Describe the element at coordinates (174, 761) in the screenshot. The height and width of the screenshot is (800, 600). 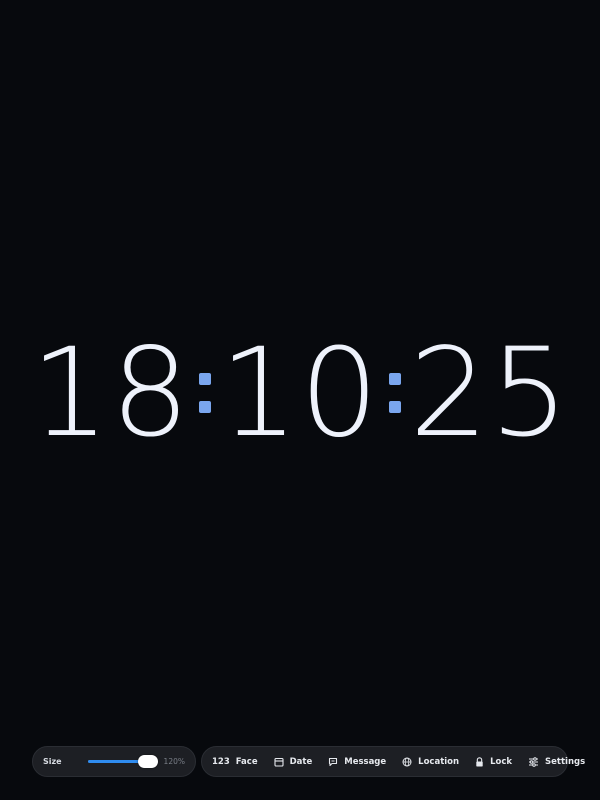
I see `size-value: 120%` at that location.